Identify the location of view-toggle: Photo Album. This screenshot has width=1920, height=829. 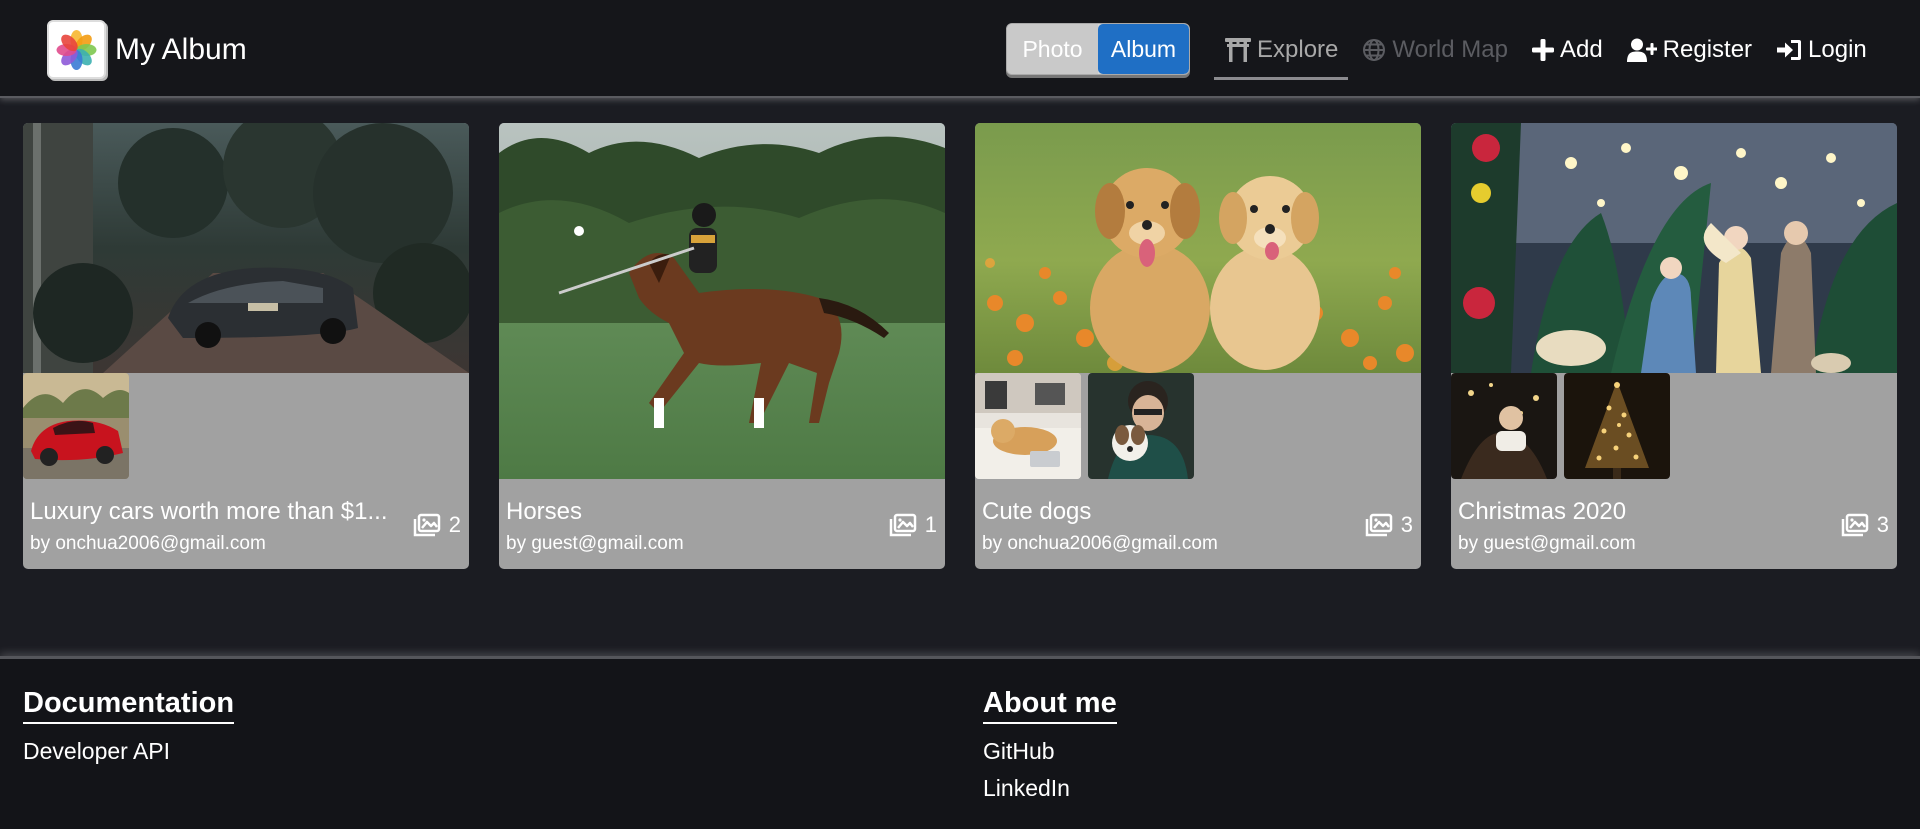
(1098, 49).